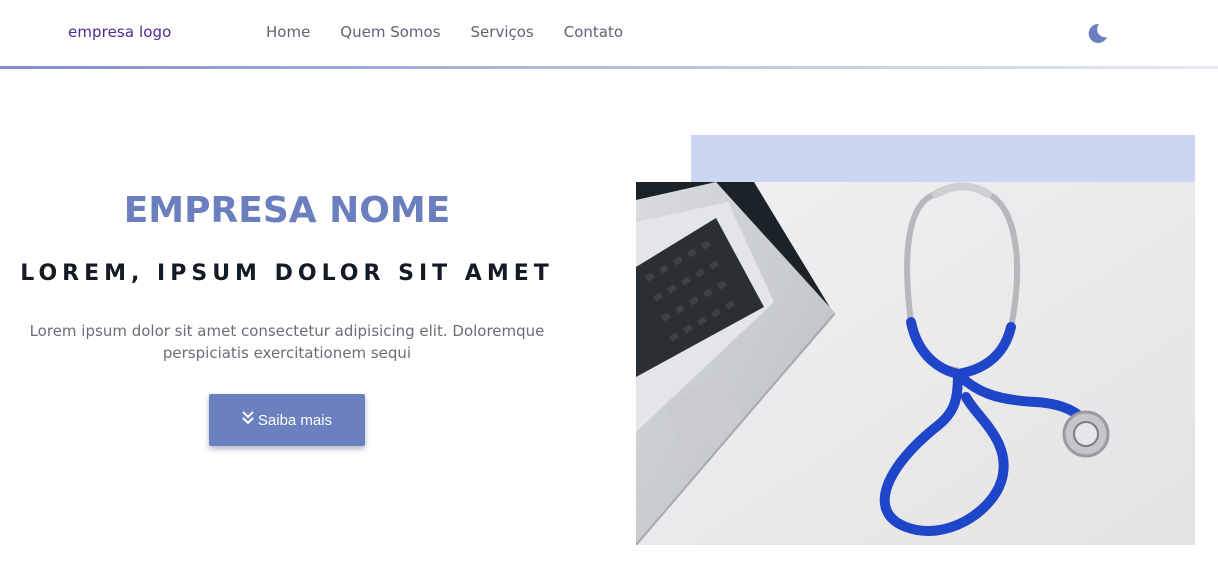 This screenshot has height=576, width=1218. Describe the element at coordinates (943, 158) in the screenshot. I see `hero-image-accent-block` at that location.